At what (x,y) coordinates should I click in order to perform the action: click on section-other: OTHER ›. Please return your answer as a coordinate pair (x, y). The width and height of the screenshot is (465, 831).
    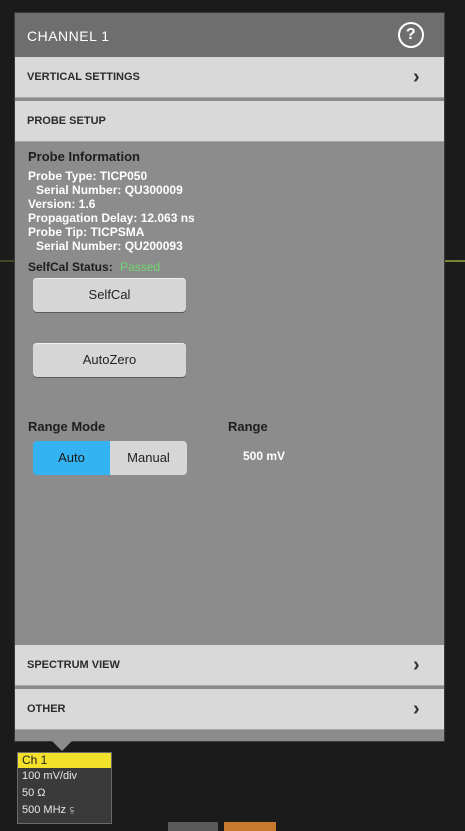
    Looking at the image, I should click on (229, 709).